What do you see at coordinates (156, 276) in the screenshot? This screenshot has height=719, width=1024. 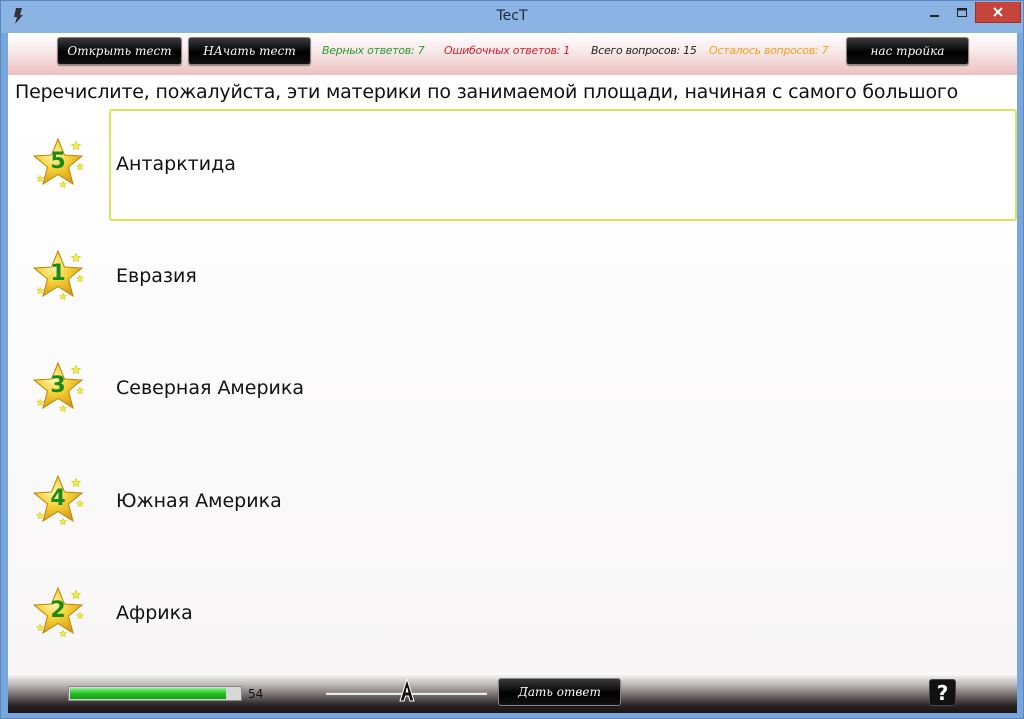 I see `answer-label: Евразия` at bounding box center [156, 276].